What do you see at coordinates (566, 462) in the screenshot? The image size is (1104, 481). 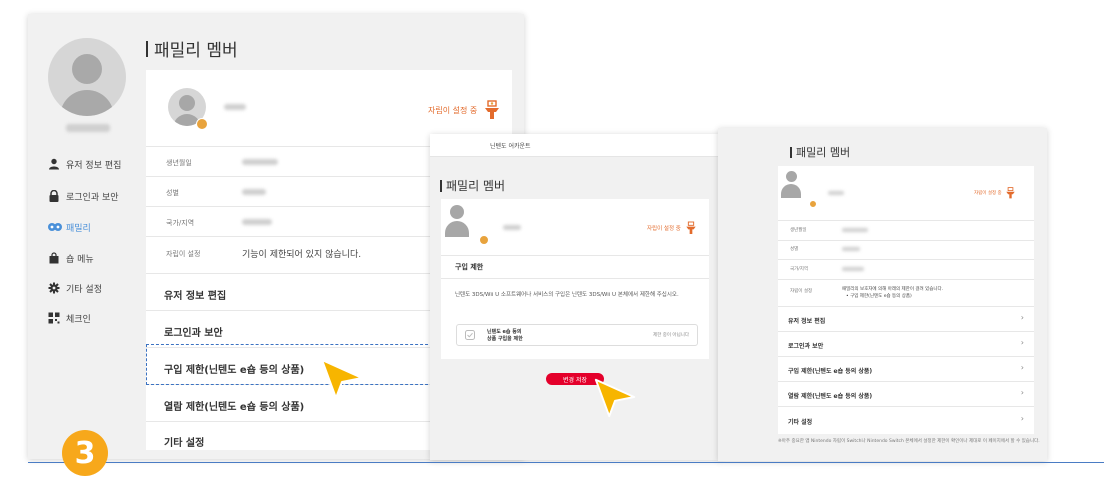 I see `divider-line` at bounding box center [566, 462].